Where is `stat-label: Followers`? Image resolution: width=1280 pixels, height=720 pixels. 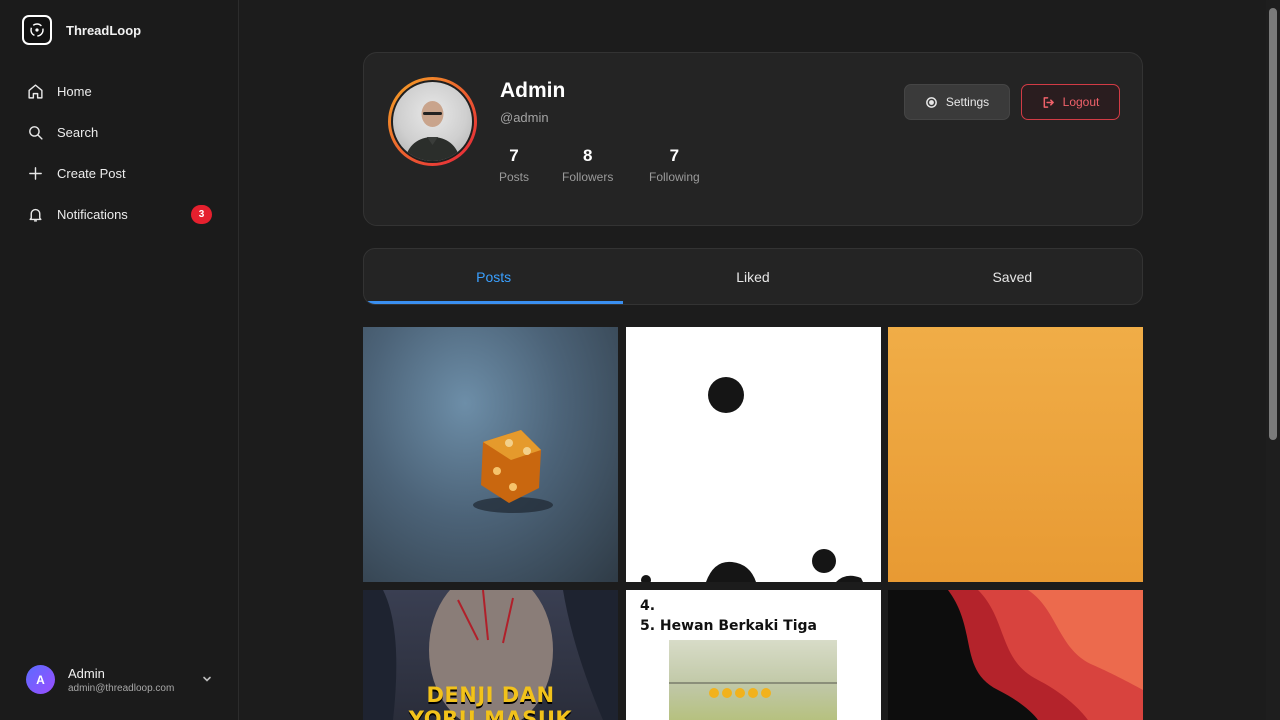
stat-label: Followers is located at coordinates (588, 177).